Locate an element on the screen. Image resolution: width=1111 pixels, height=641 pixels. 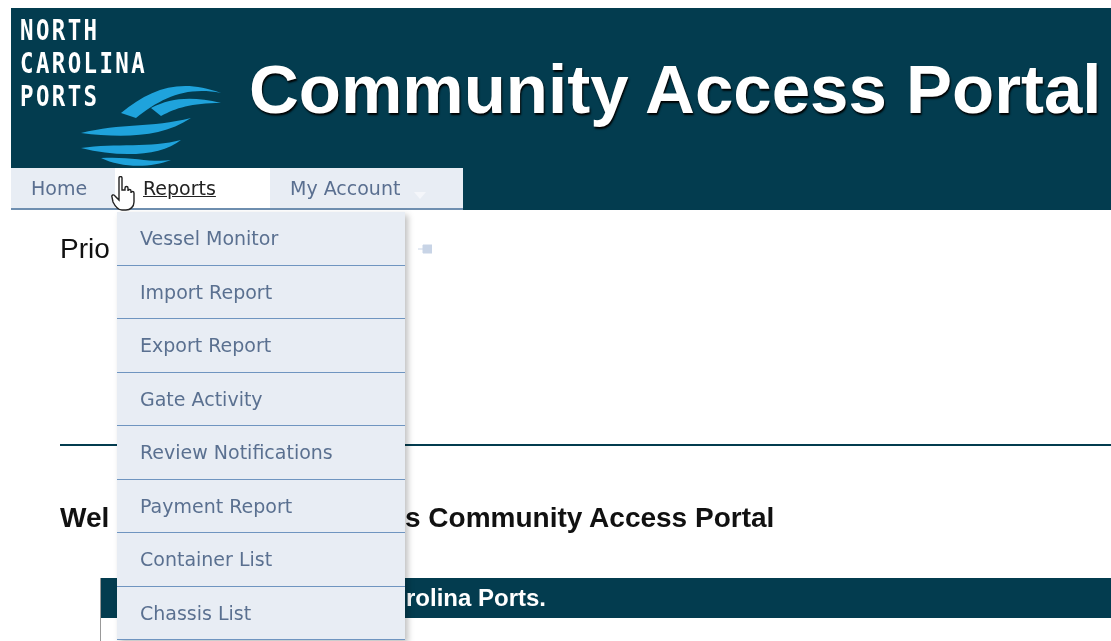
portal-title: Community Access Portal is located at coordinates (675, 89).